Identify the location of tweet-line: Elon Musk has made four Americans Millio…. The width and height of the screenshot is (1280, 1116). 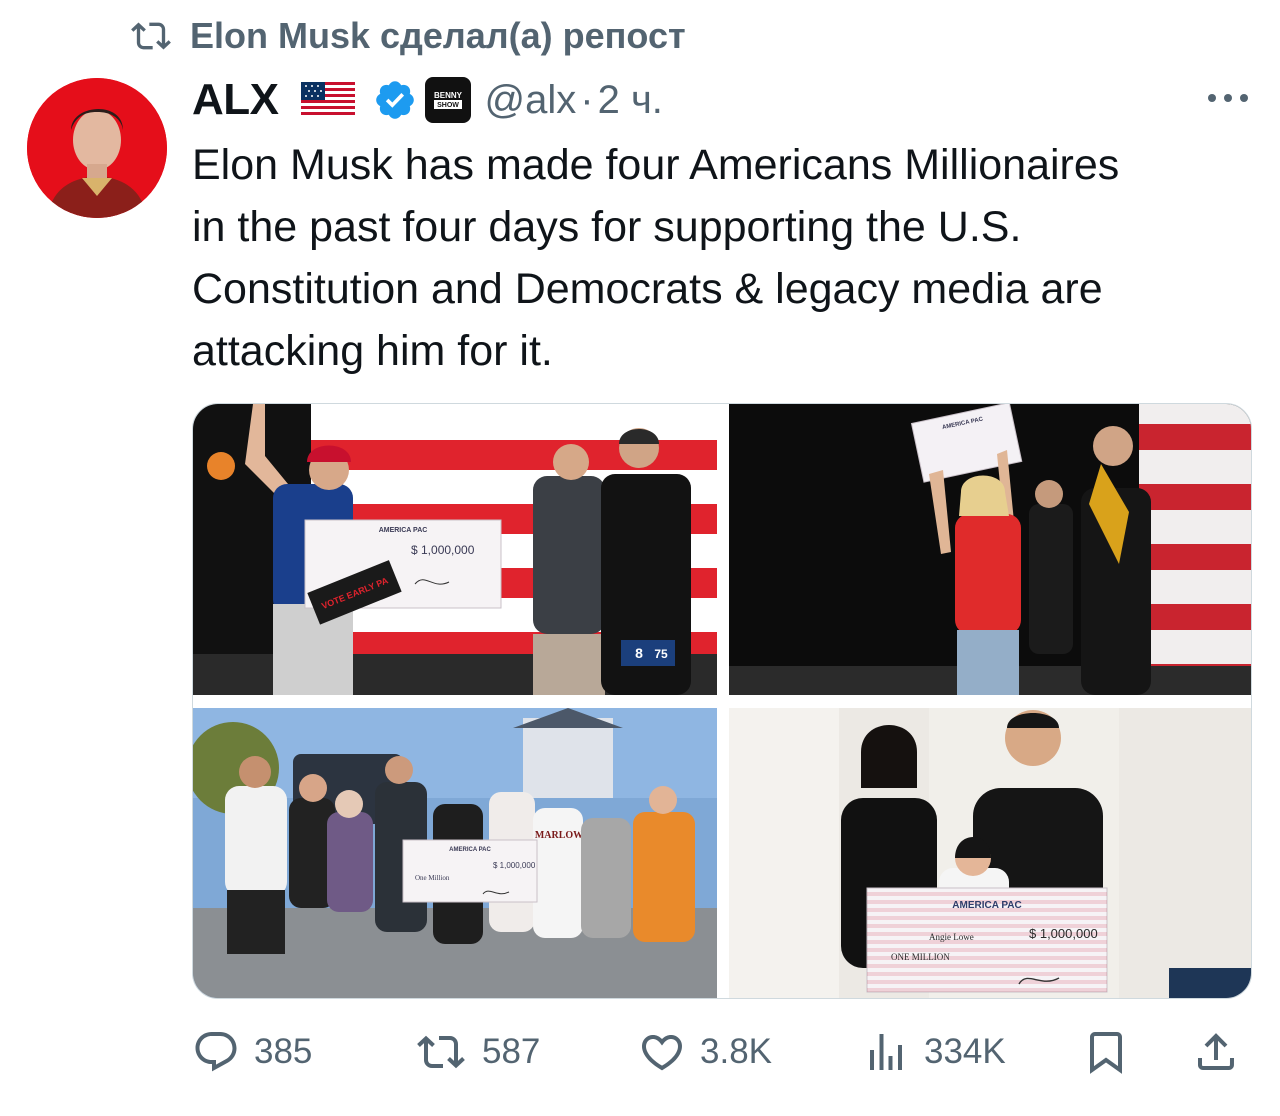
(656, 165).